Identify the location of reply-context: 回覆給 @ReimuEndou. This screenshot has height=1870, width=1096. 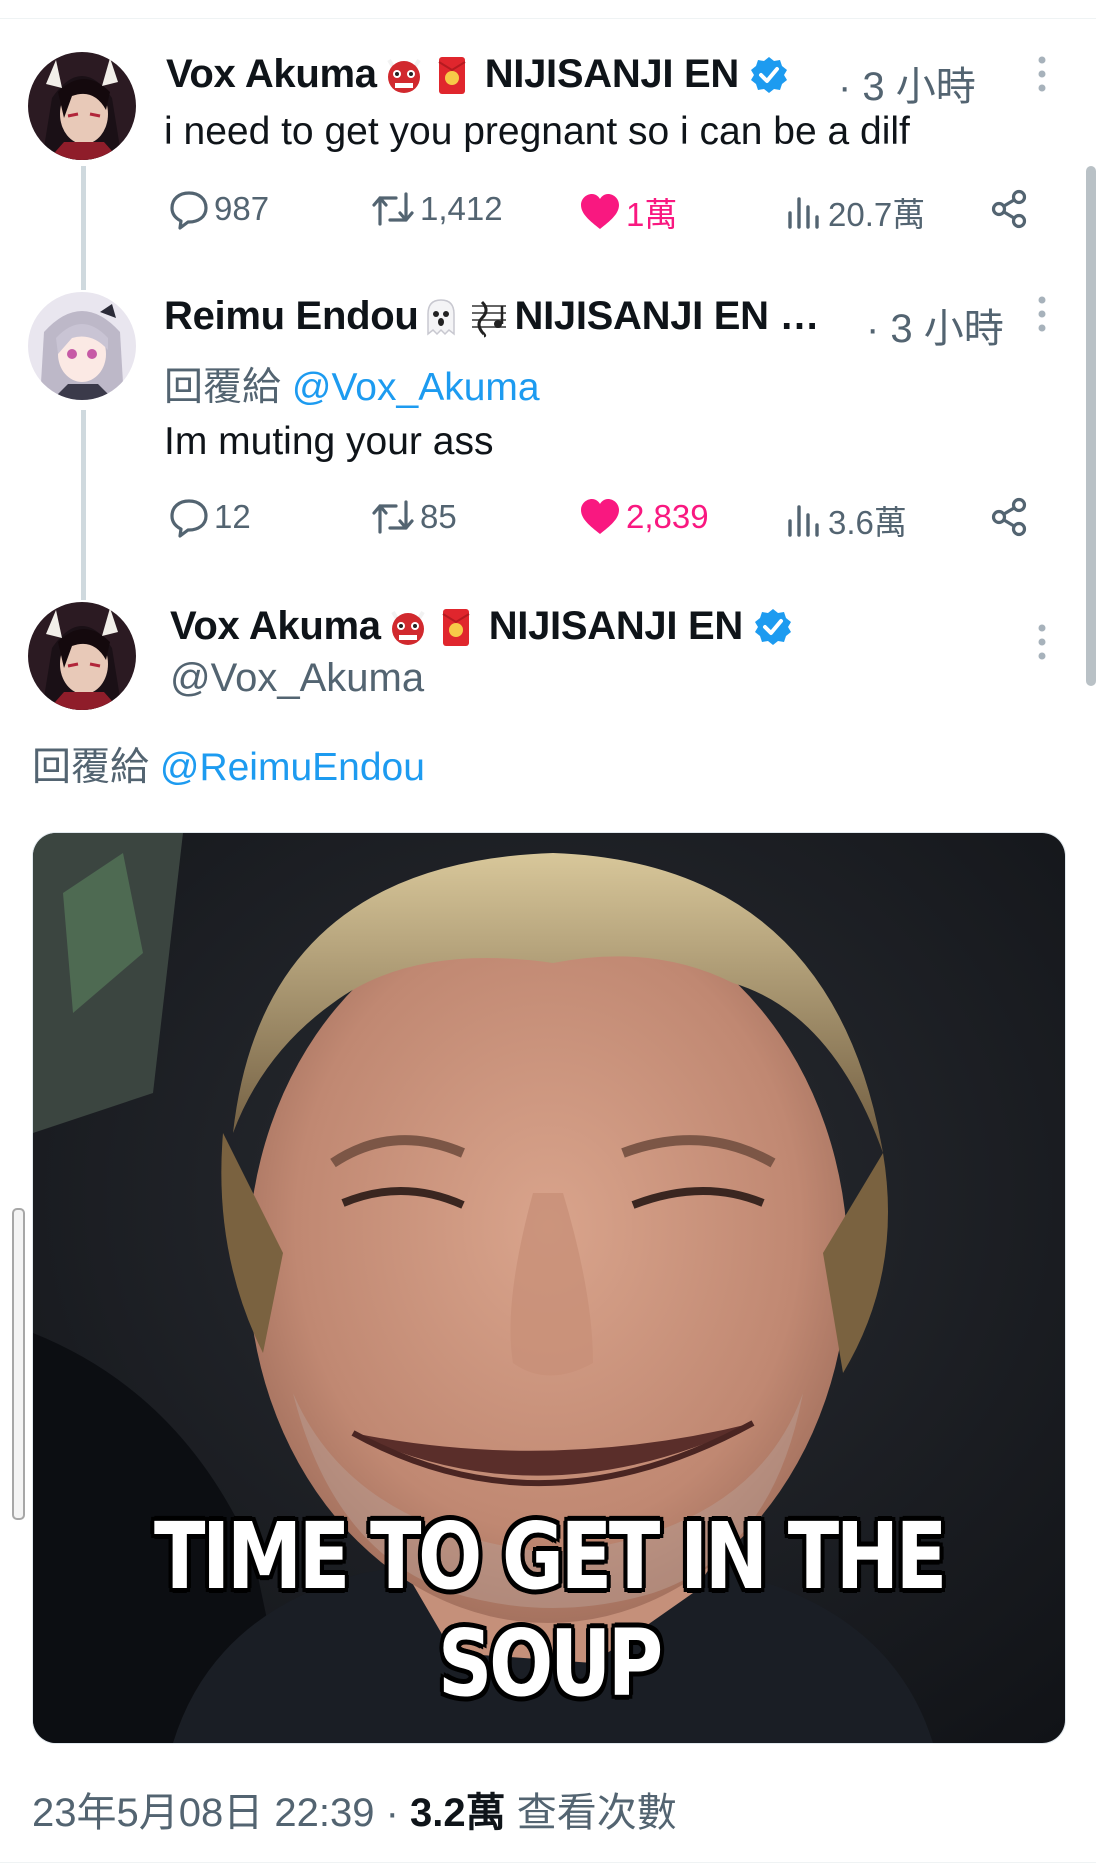
(228, 764).